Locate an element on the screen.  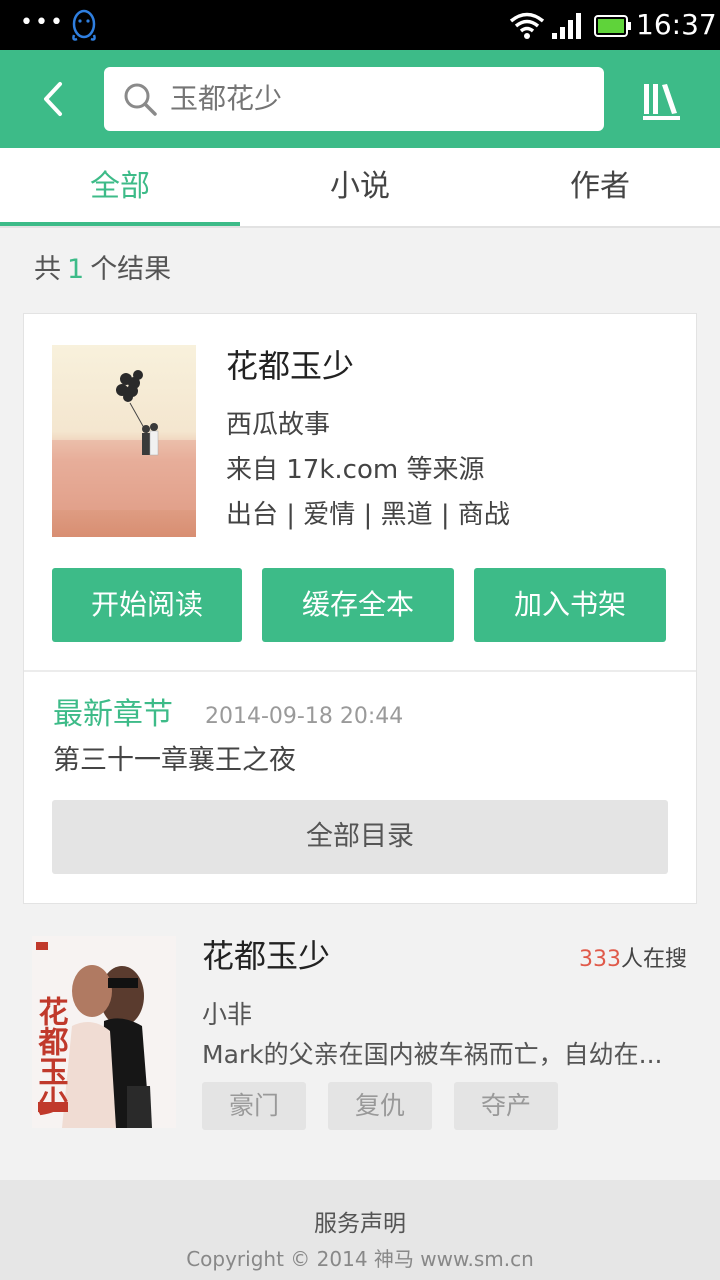
table-of-contents-button: 全部目录 is located at coordinates (360, 837).